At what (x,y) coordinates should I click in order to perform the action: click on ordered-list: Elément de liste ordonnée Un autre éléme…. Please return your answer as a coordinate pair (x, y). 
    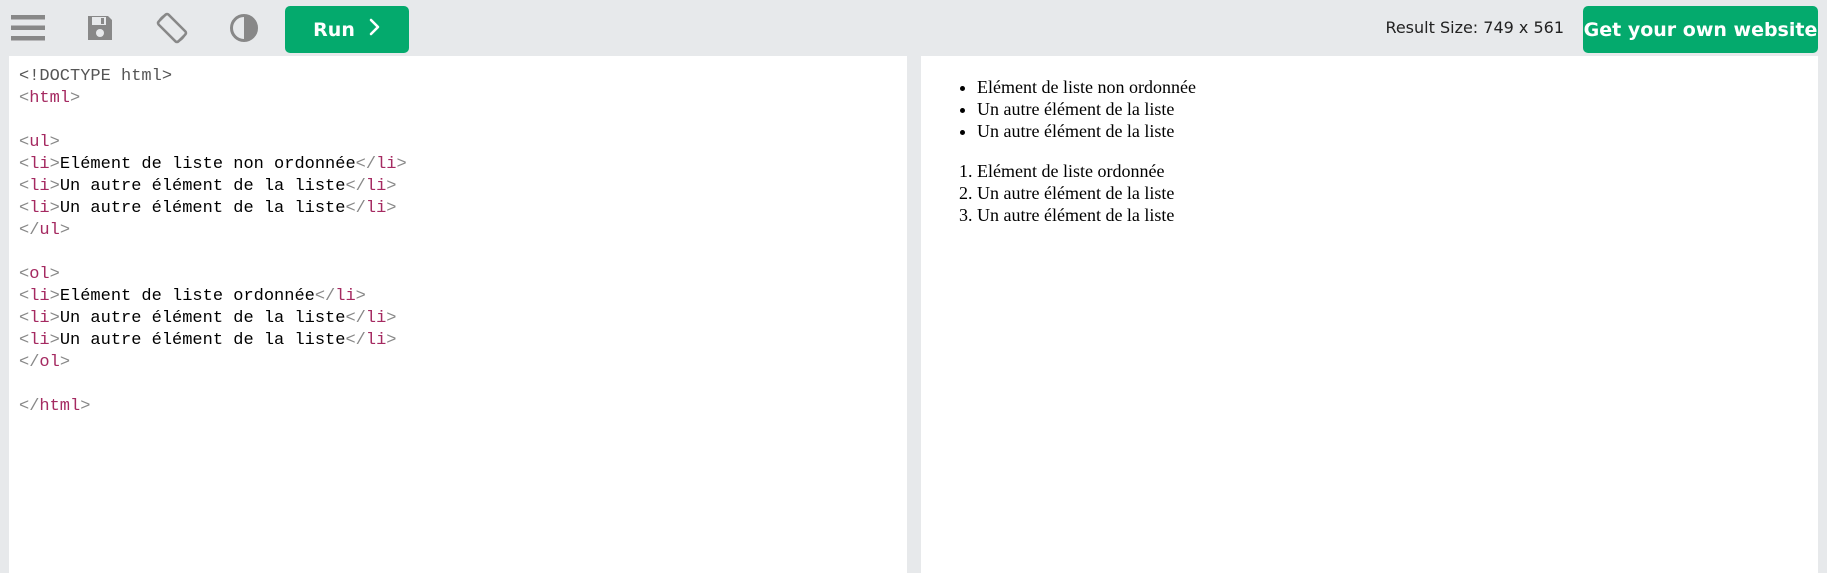
    Looking at the image, I should click on (1058, 193).